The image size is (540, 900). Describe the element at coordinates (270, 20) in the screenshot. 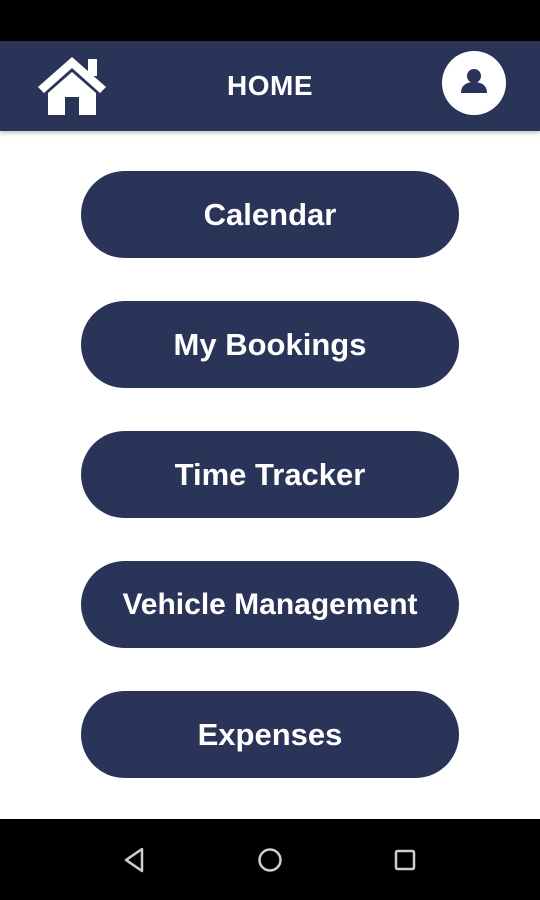

I see `status-bar` at that location.